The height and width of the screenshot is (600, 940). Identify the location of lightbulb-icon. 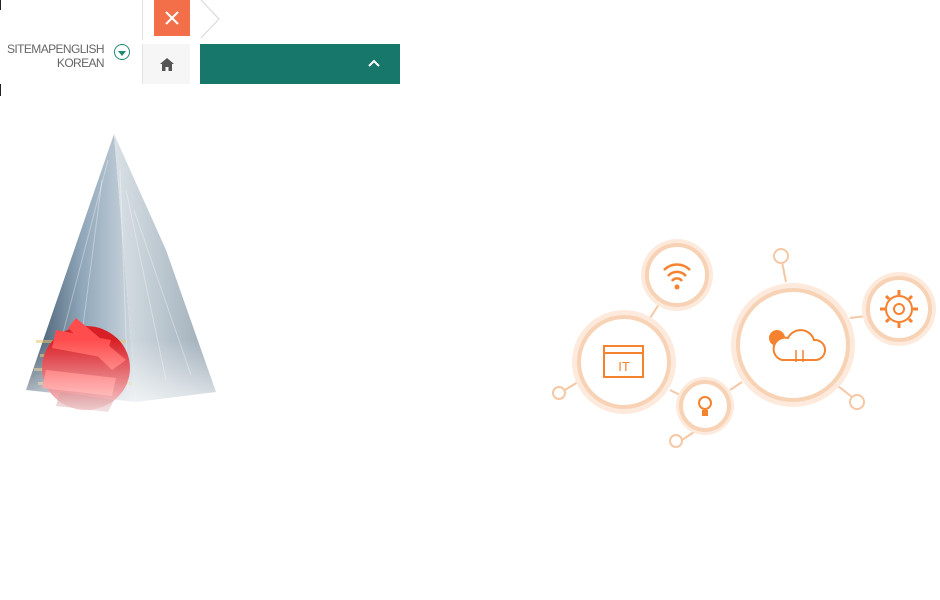
(705, 406).